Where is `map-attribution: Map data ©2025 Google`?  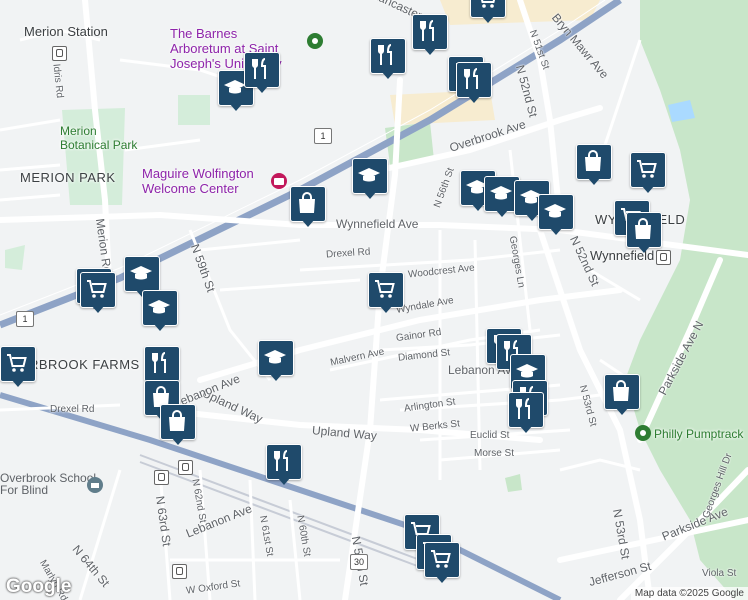 map-attribution: Map data ©2025 Google is located at coordinates (689, 593).